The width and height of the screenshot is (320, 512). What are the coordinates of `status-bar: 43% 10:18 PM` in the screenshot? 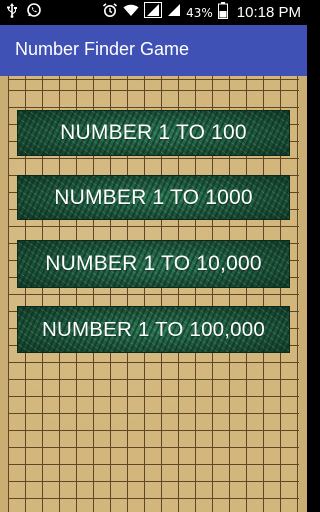 It's located at (153, 12).